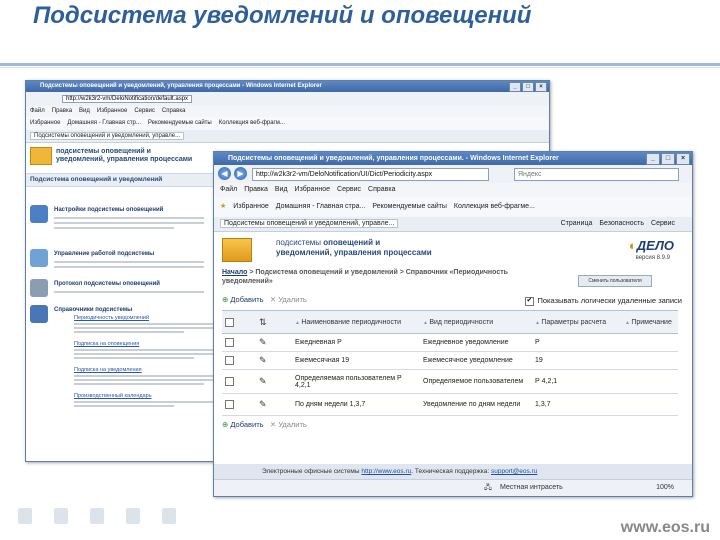 The width and height of the screenshot is (720, 540). Describe the element at coordinates (144, 370) in the screenshot. I see `link-notification-subscription: Подписка на уведомления` at that location.